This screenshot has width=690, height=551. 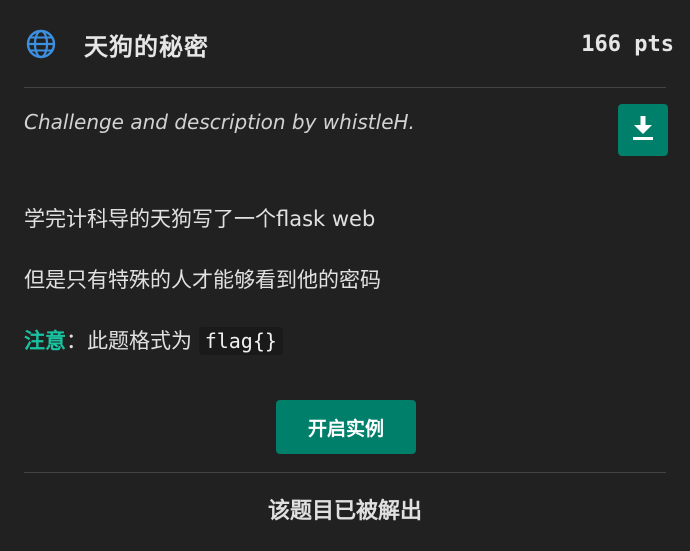 I want to click on globe-icon, so click(x=41, y=44).